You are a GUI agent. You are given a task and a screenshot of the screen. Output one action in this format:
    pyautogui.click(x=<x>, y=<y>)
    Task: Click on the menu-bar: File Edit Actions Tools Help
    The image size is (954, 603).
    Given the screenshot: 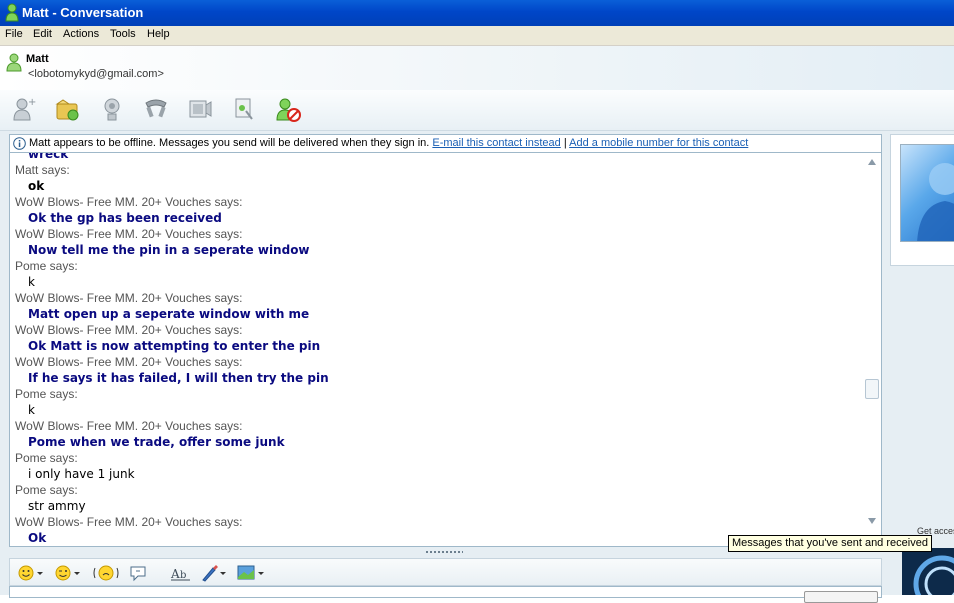 What is the action you would take?
    pyautogui.click(x=477, y=36)
    